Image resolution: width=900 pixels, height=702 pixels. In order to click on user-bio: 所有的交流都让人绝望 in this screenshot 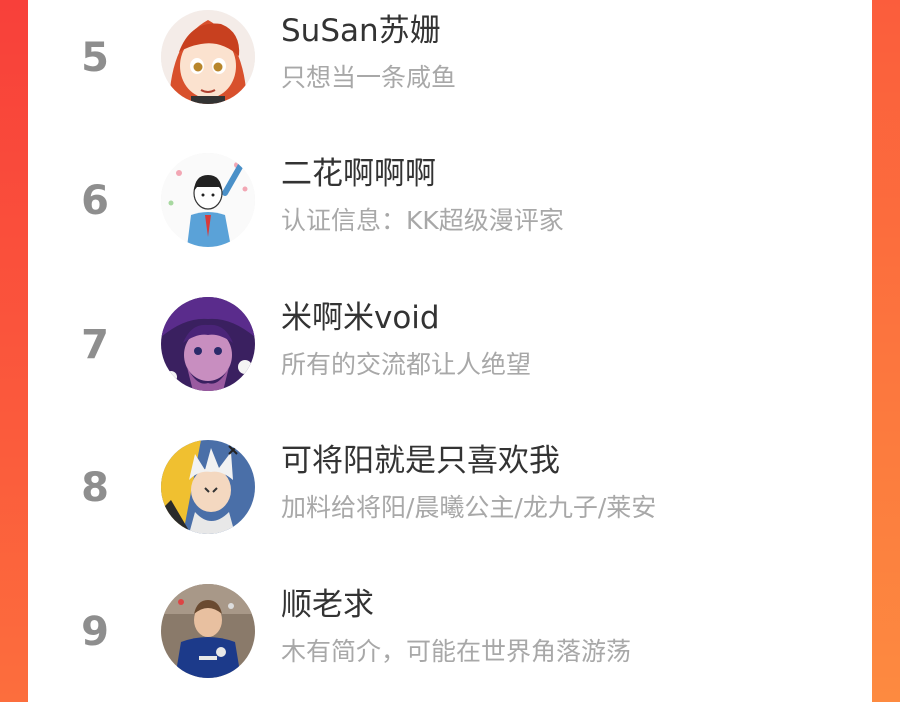, I will do `click(406, 364)`.